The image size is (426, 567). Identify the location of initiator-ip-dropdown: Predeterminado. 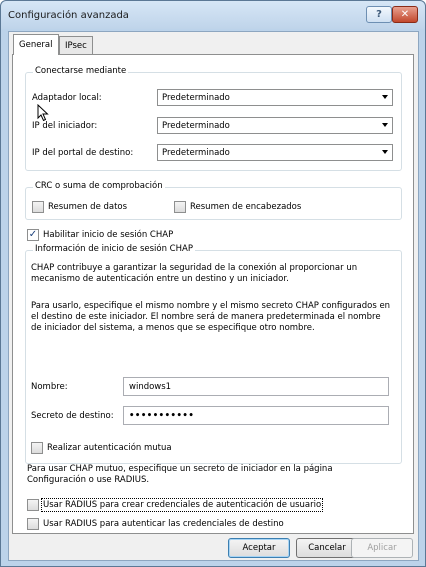
(275, 125).